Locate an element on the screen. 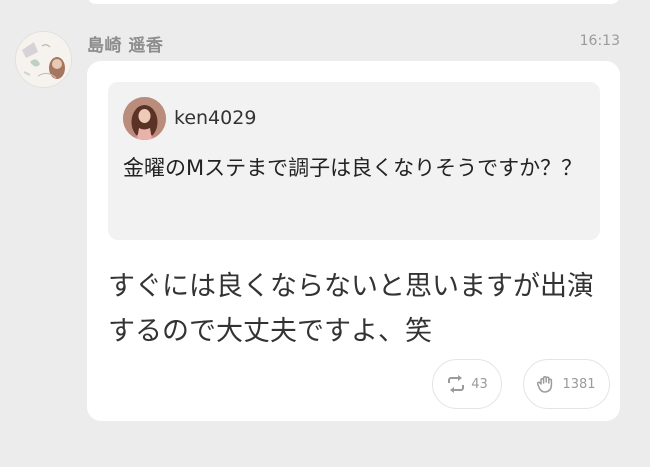 The height and width of the screenshot is (467, 650). author-avatar is located at coordinates (43, 59).